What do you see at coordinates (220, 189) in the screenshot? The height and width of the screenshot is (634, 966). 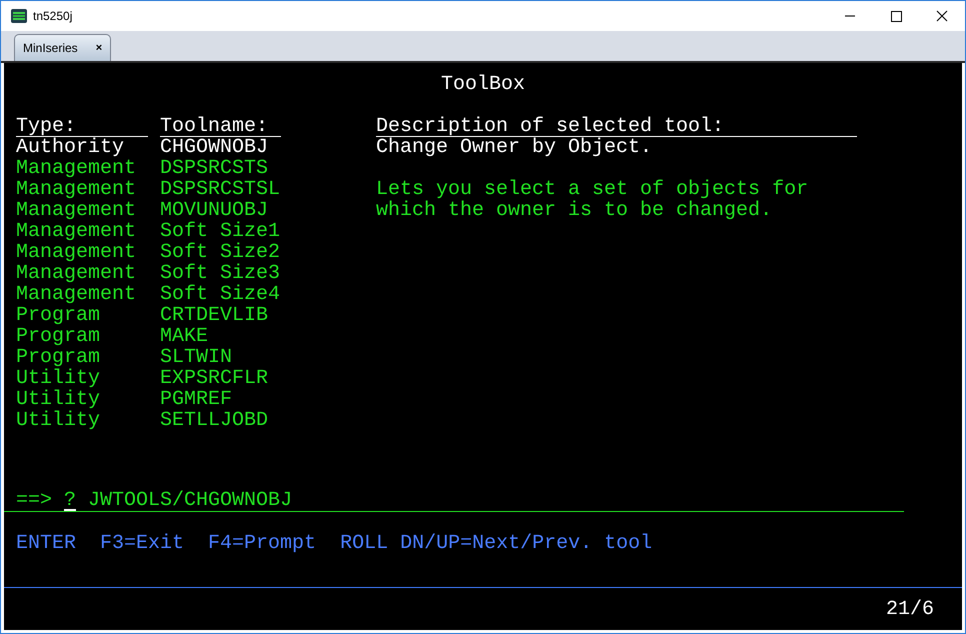 I see `tool-name: DSPSRCSTSL` at bounding box center [220, 189].